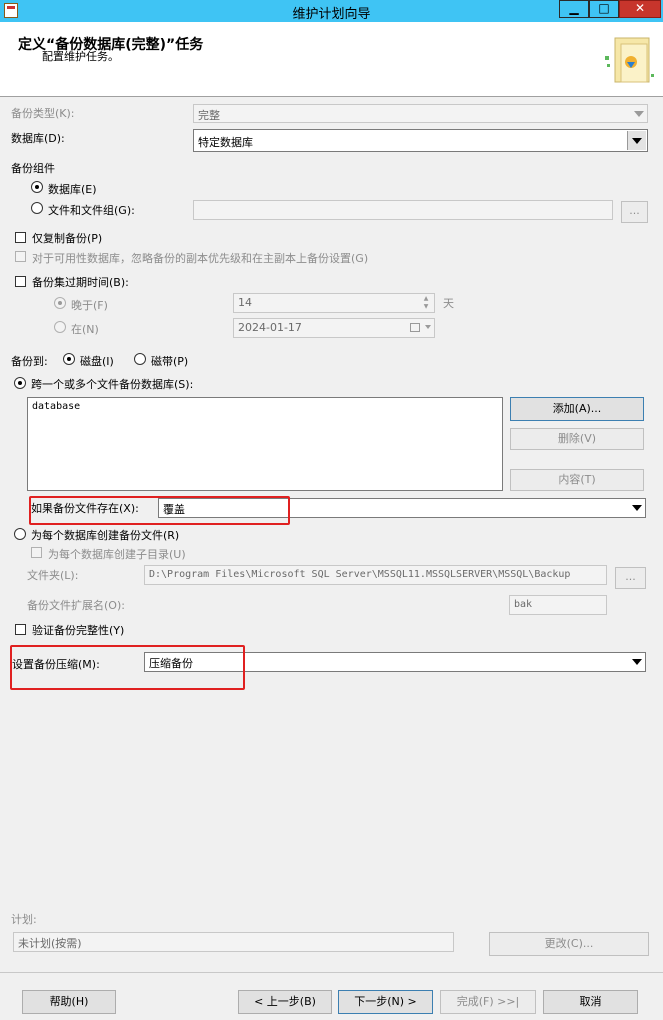 The width and height of the screenshot is (663, 1020). What do you see at coordinates (558, 605) in the screenshot?
I see `ext-input: bak` at bounding box center [558, 605].